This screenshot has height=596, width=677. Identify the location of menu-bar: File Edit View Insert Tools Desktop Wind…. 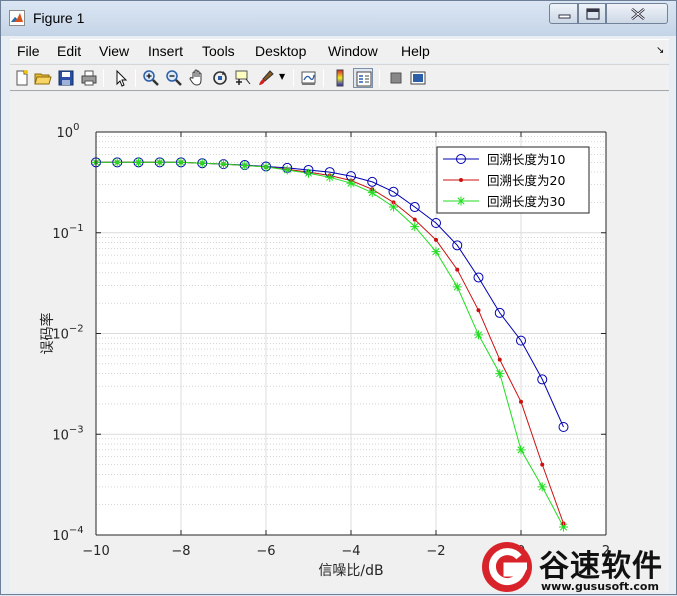
(339, 51).